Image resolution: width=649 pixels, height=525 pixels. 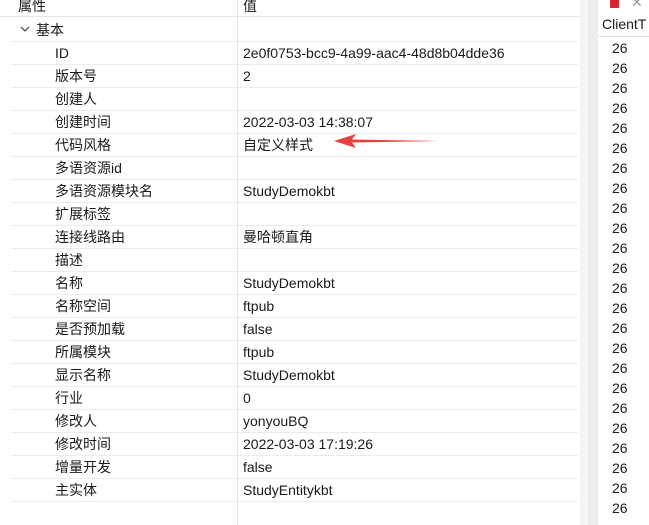 I want to click on minimize-icon, so click(x=614, y=4).